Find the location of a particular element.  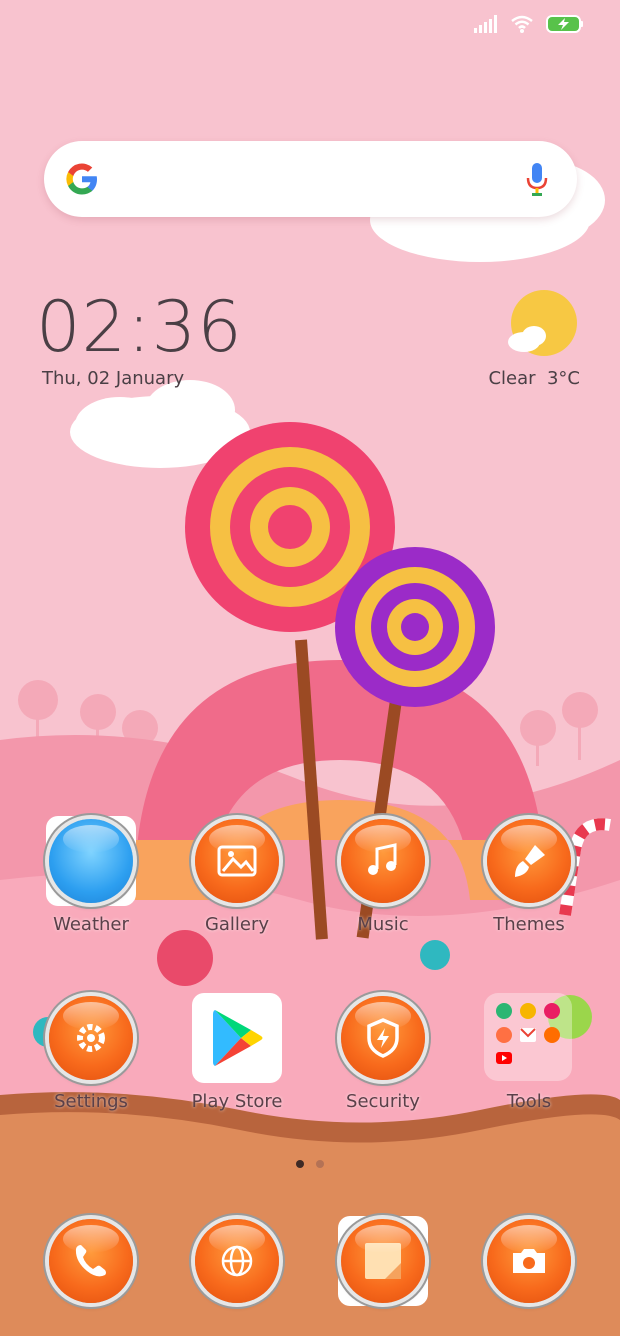

app-play-store: Play Store is located at coordinates (237, 1052).